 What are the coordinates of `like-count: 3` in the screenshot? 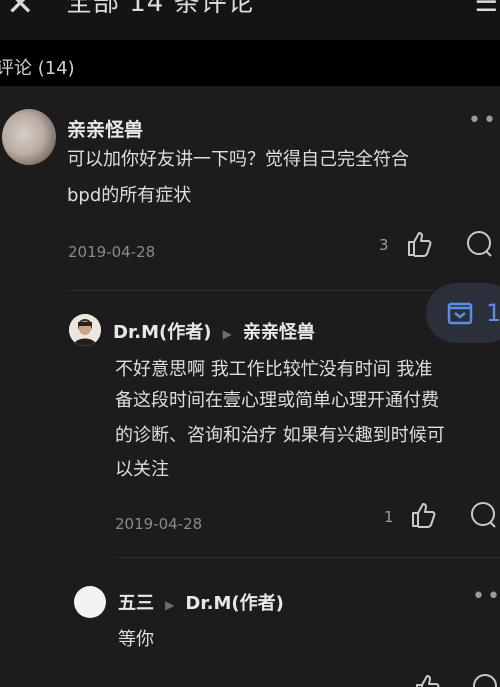 It's located at (384, 245).